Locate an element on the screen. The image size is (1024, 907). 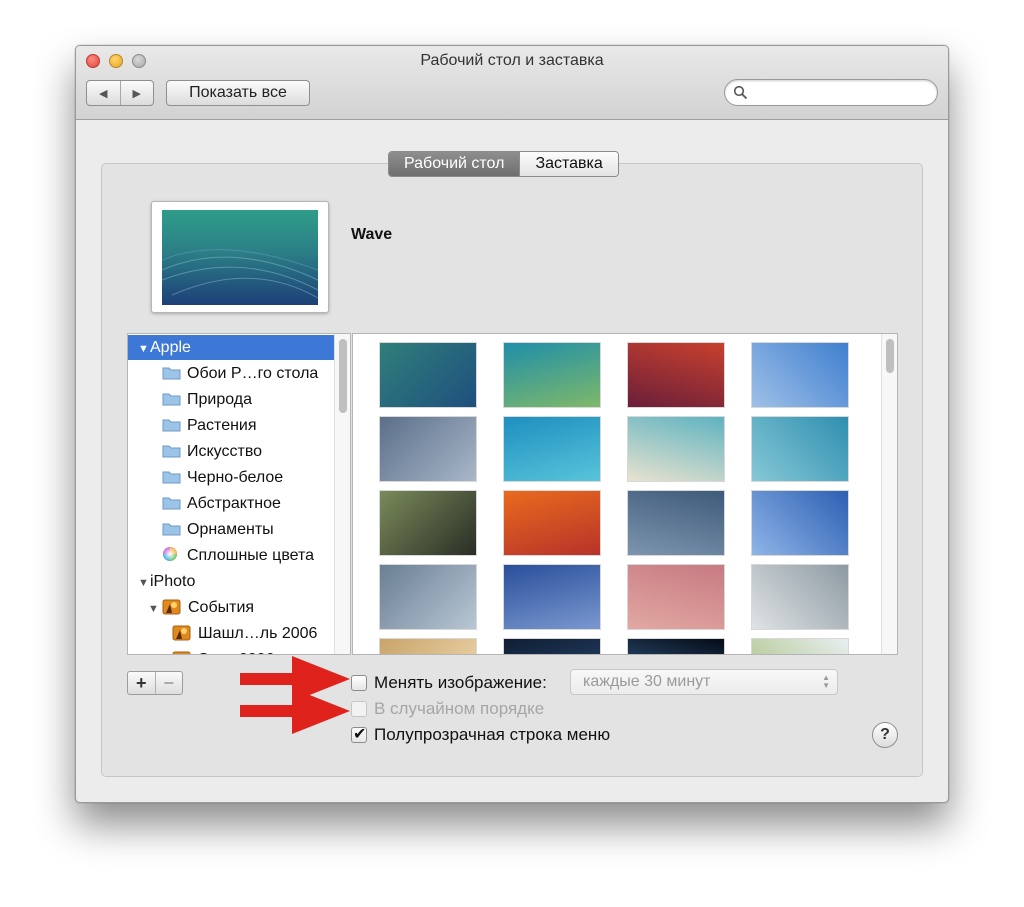
sidebar-item: ▼iPhoto is located at coordinates (231, 581).